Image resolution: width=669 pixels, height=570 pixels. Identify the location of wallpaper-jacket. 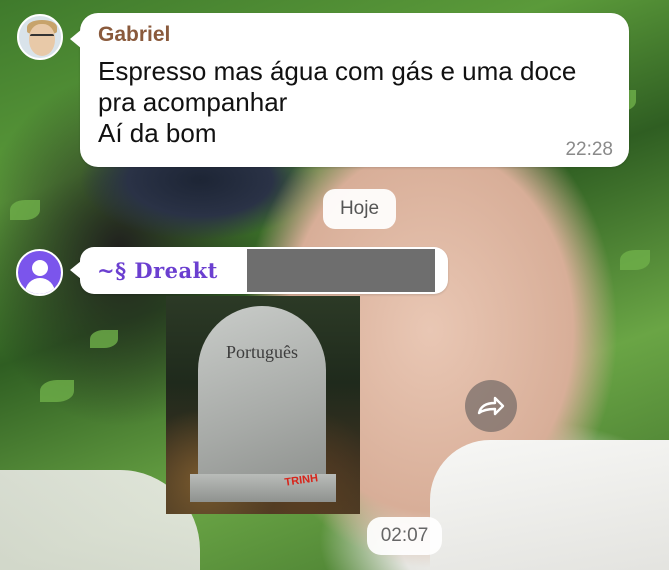
(549, 505).